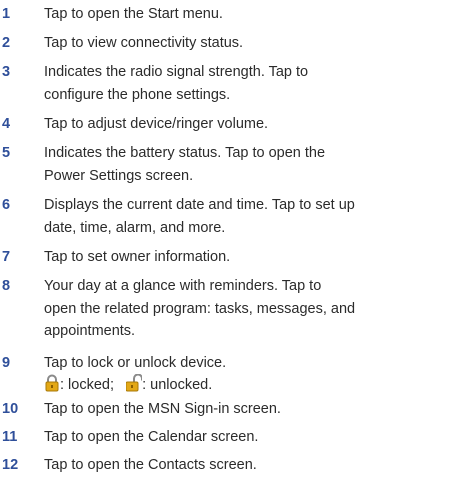 This screenshot has width=456, height=481. I want to click on item-text: Tap to open the Calendar screen., so click(151, 437).